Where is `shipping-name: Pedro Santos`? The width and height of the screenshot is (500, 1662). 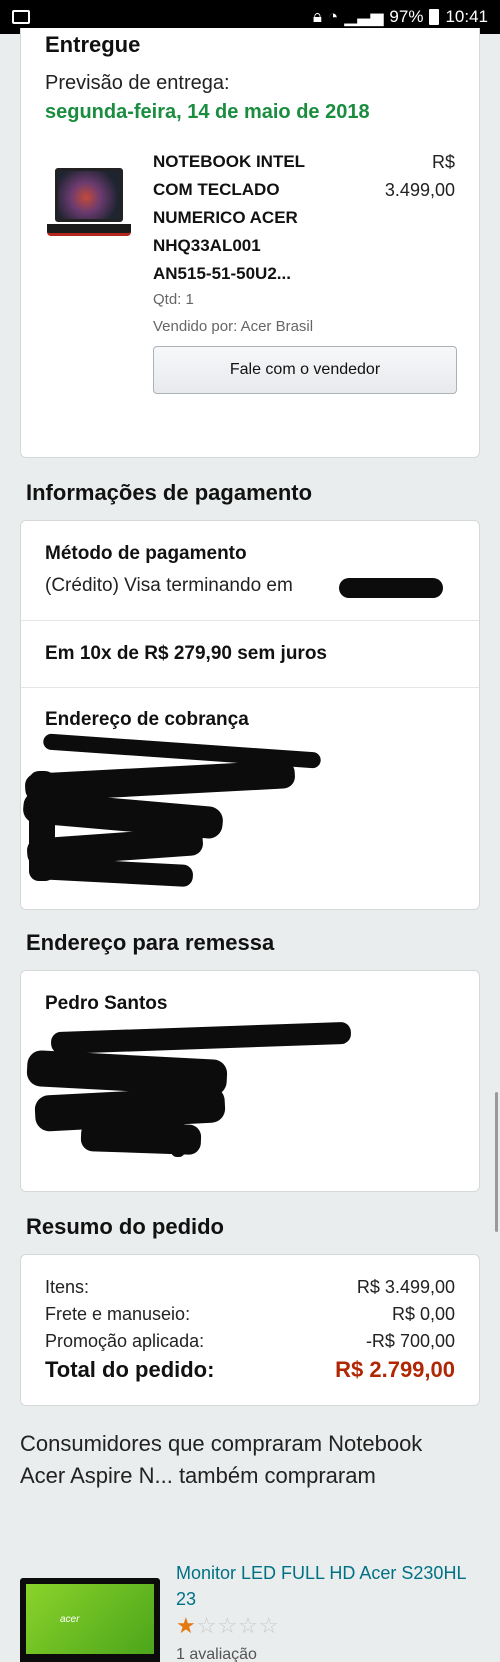
shipping-name: Pedro Santos is located at coordinates (106, 1003).